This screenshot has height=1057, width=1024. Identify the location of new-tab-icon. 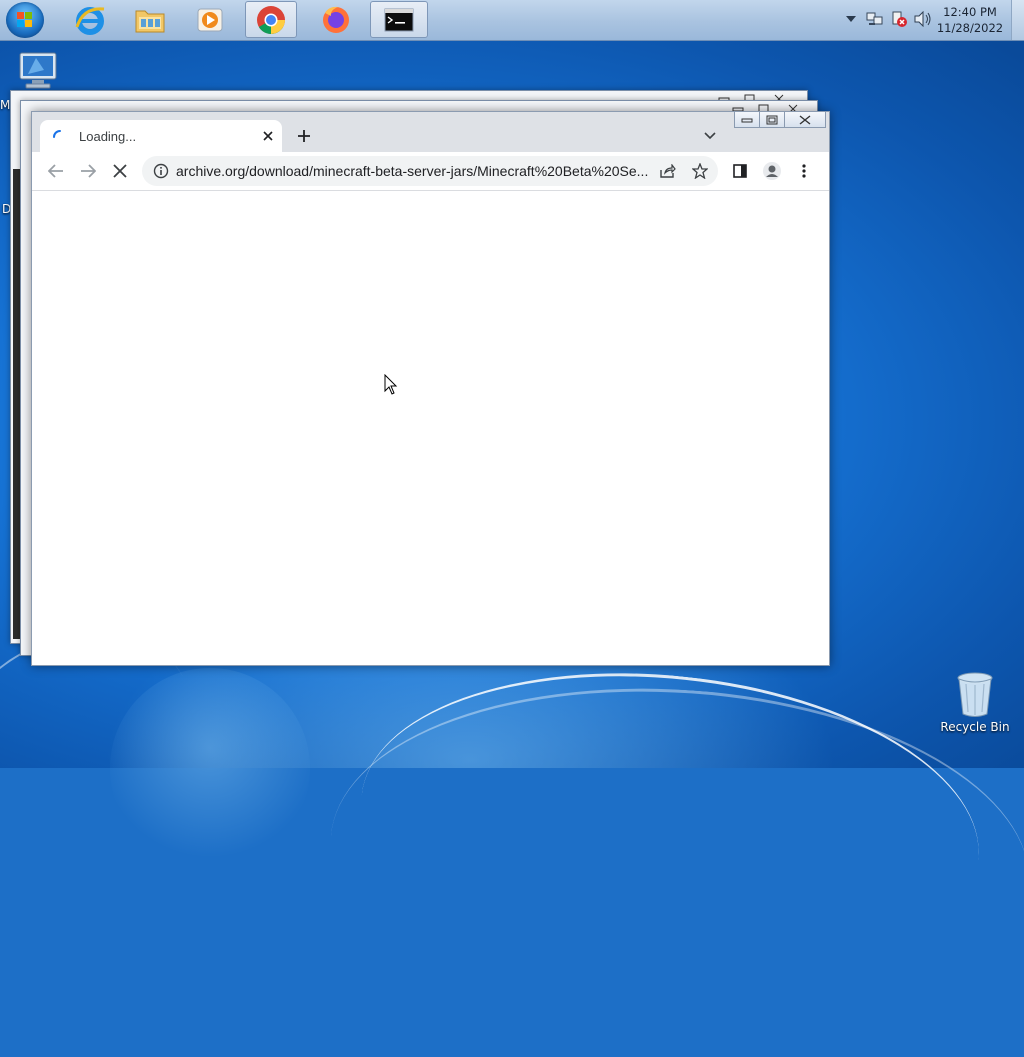
(304, 136).